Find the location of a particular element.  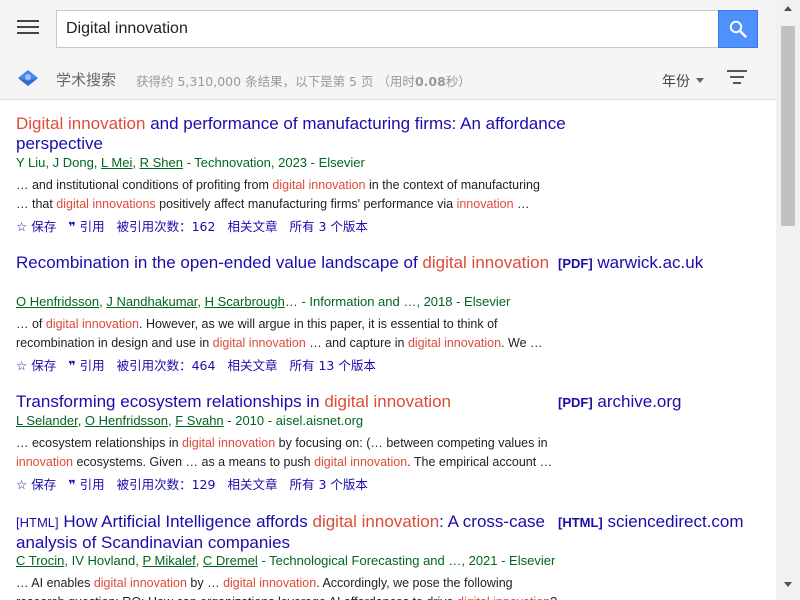

result-type-tag: [HTML] is located at coordinates (37, 522).